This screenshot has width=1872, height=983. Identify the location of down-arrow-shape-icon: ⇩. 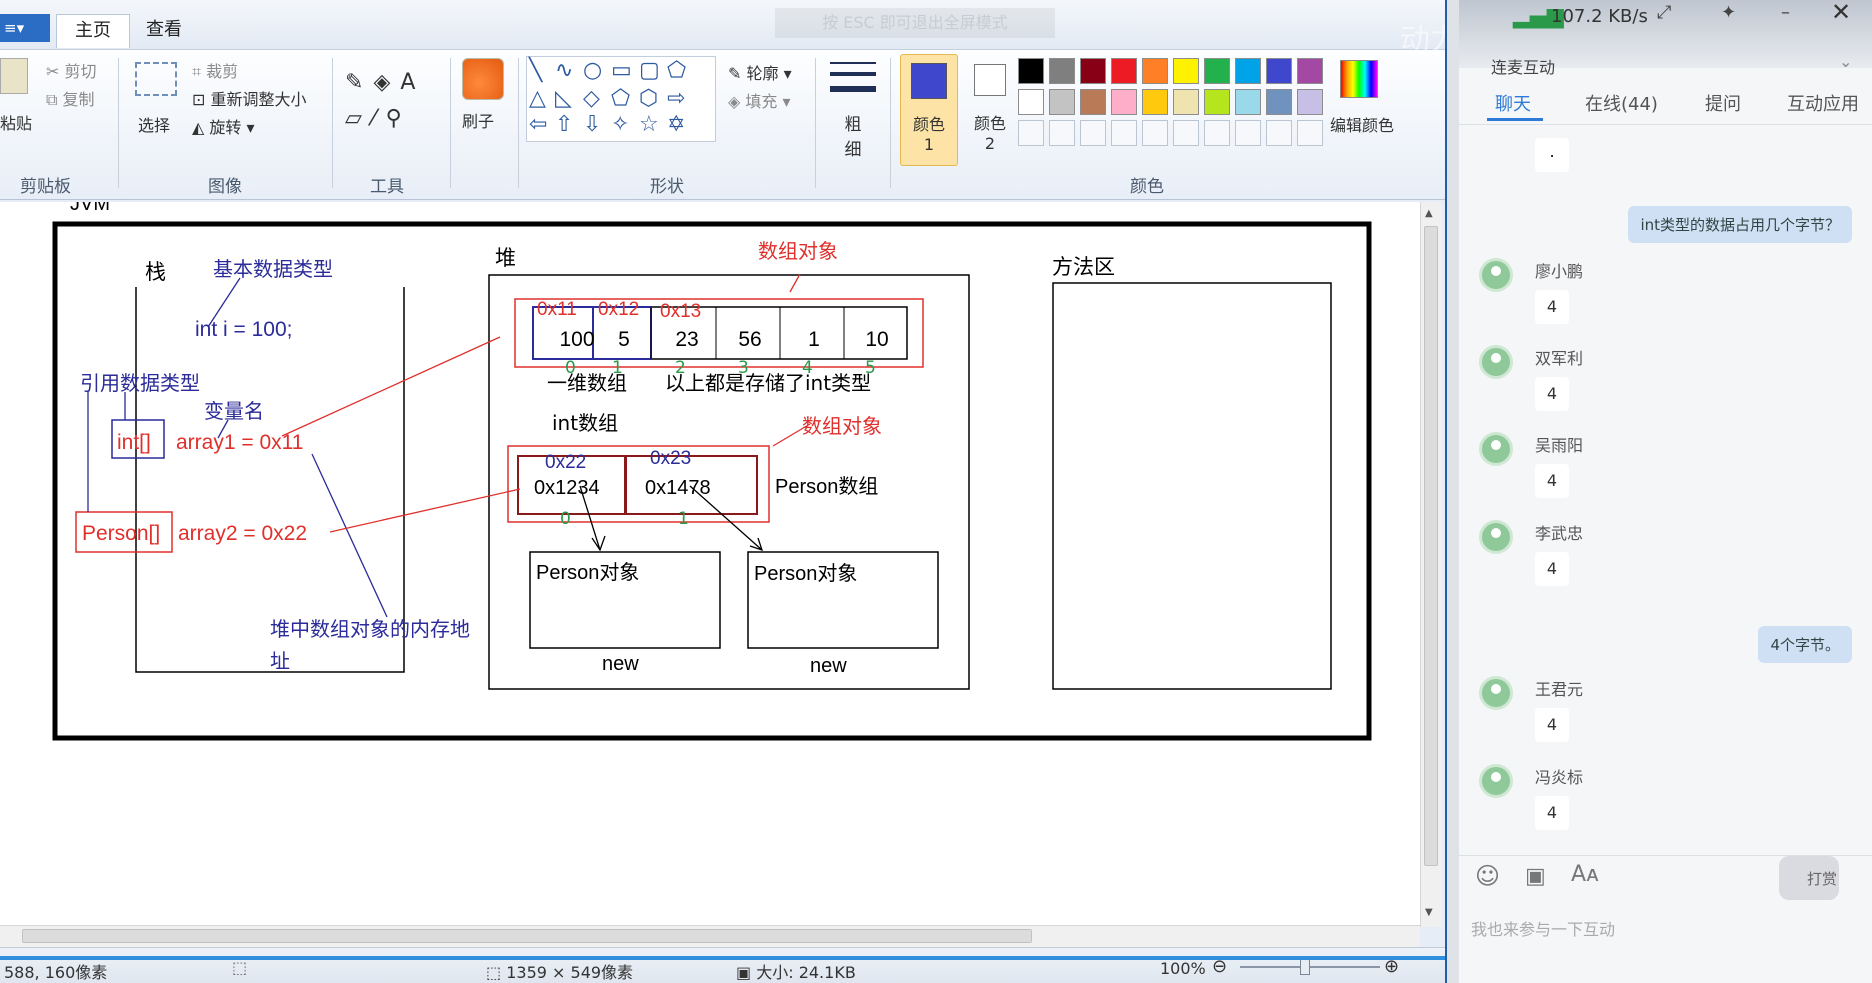
(592, 125).